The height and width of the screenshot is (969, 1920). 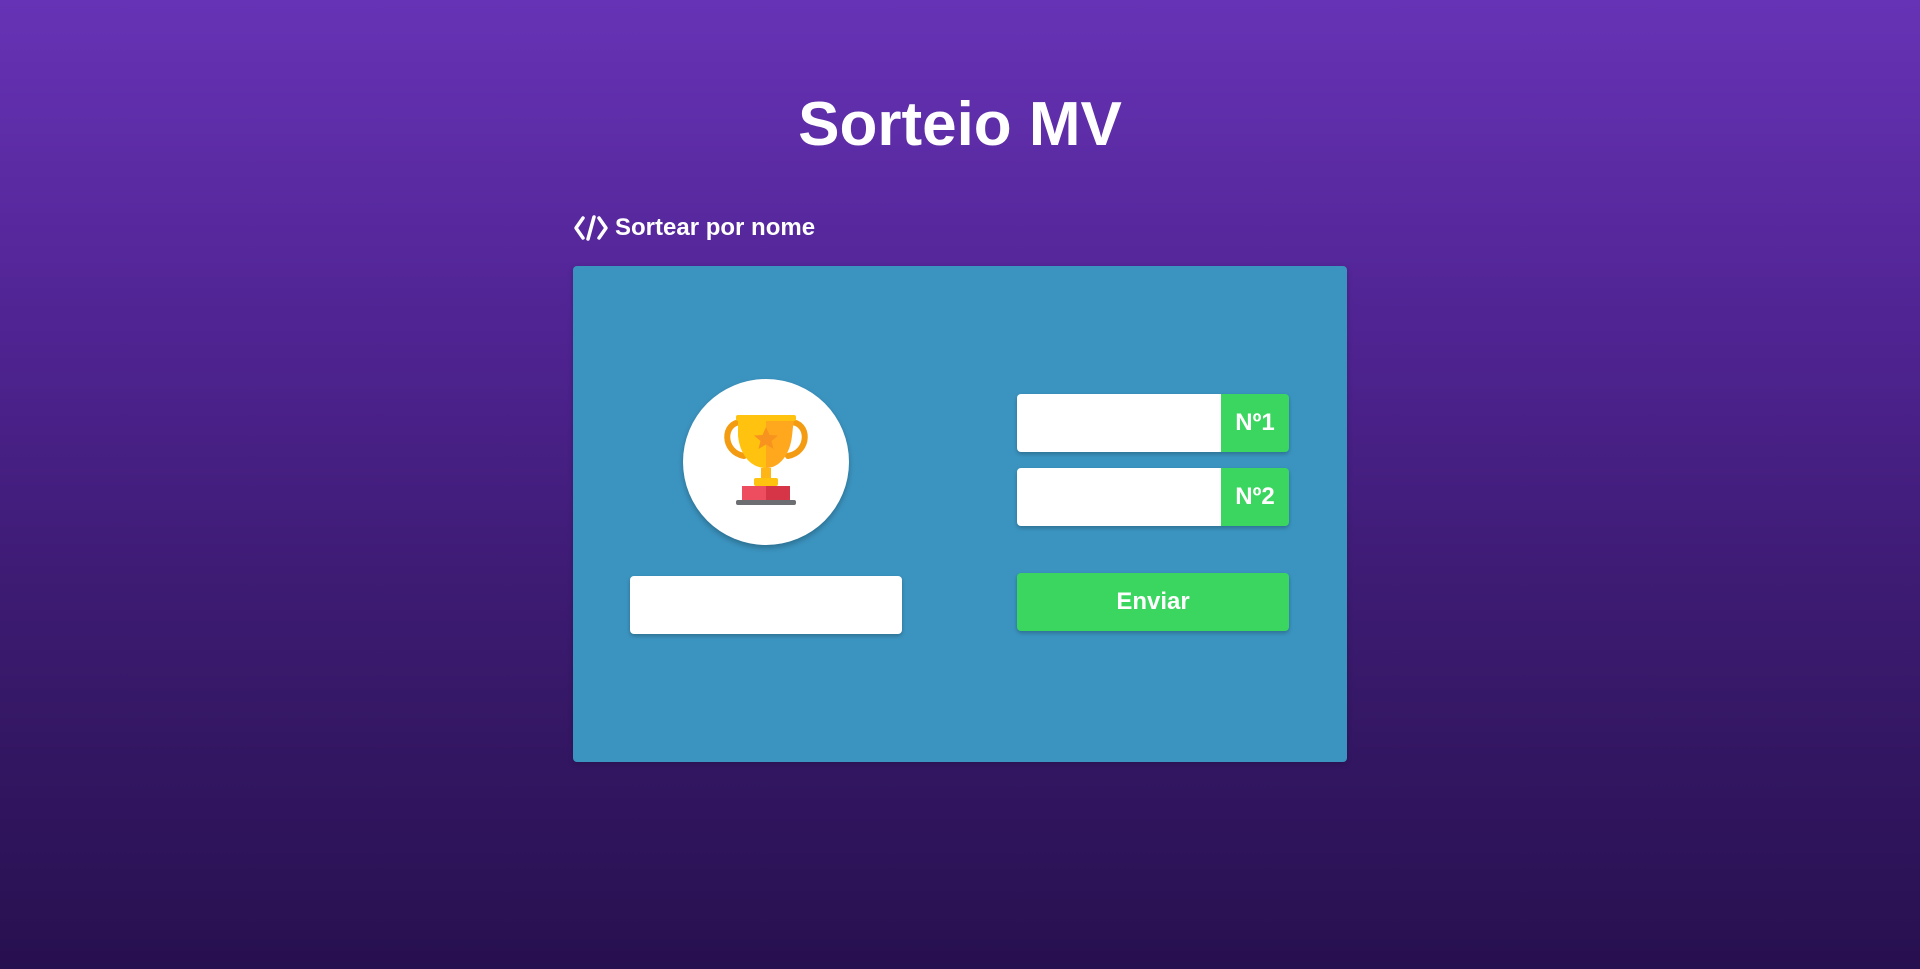 What do you see at coordinates (766, 605) in the screenshot?
I see `winner-field` at bounding box center [766, 605].